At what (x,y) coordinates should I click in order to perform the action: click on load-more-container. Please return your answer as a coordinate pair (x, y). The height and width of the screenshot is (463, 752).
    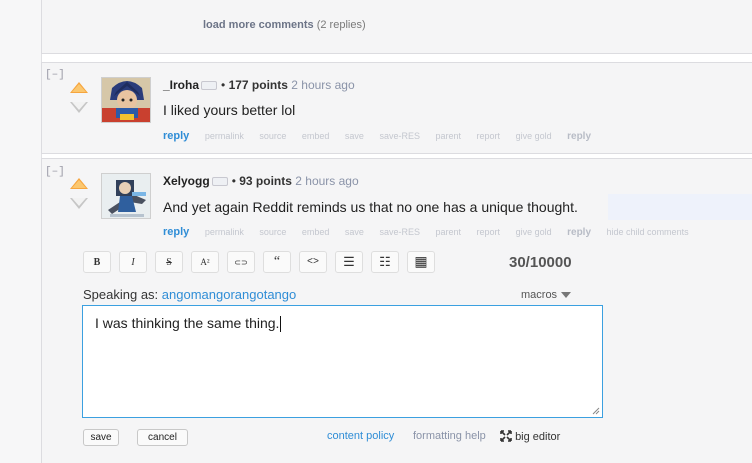
    Looking at the image, I should click on (396, 27).